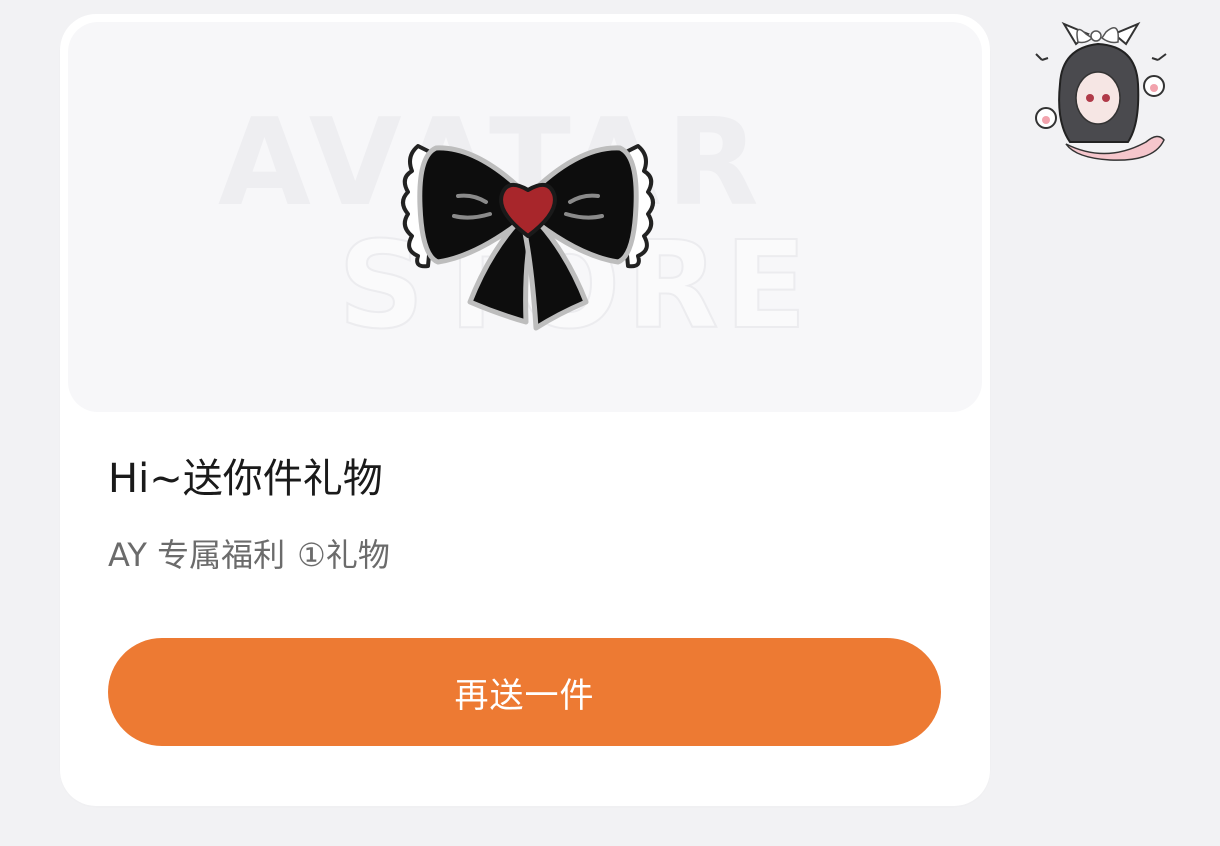  Describe the element at coordinates (1101, 89) in the screenshot. I see `avatar-image` at that location.